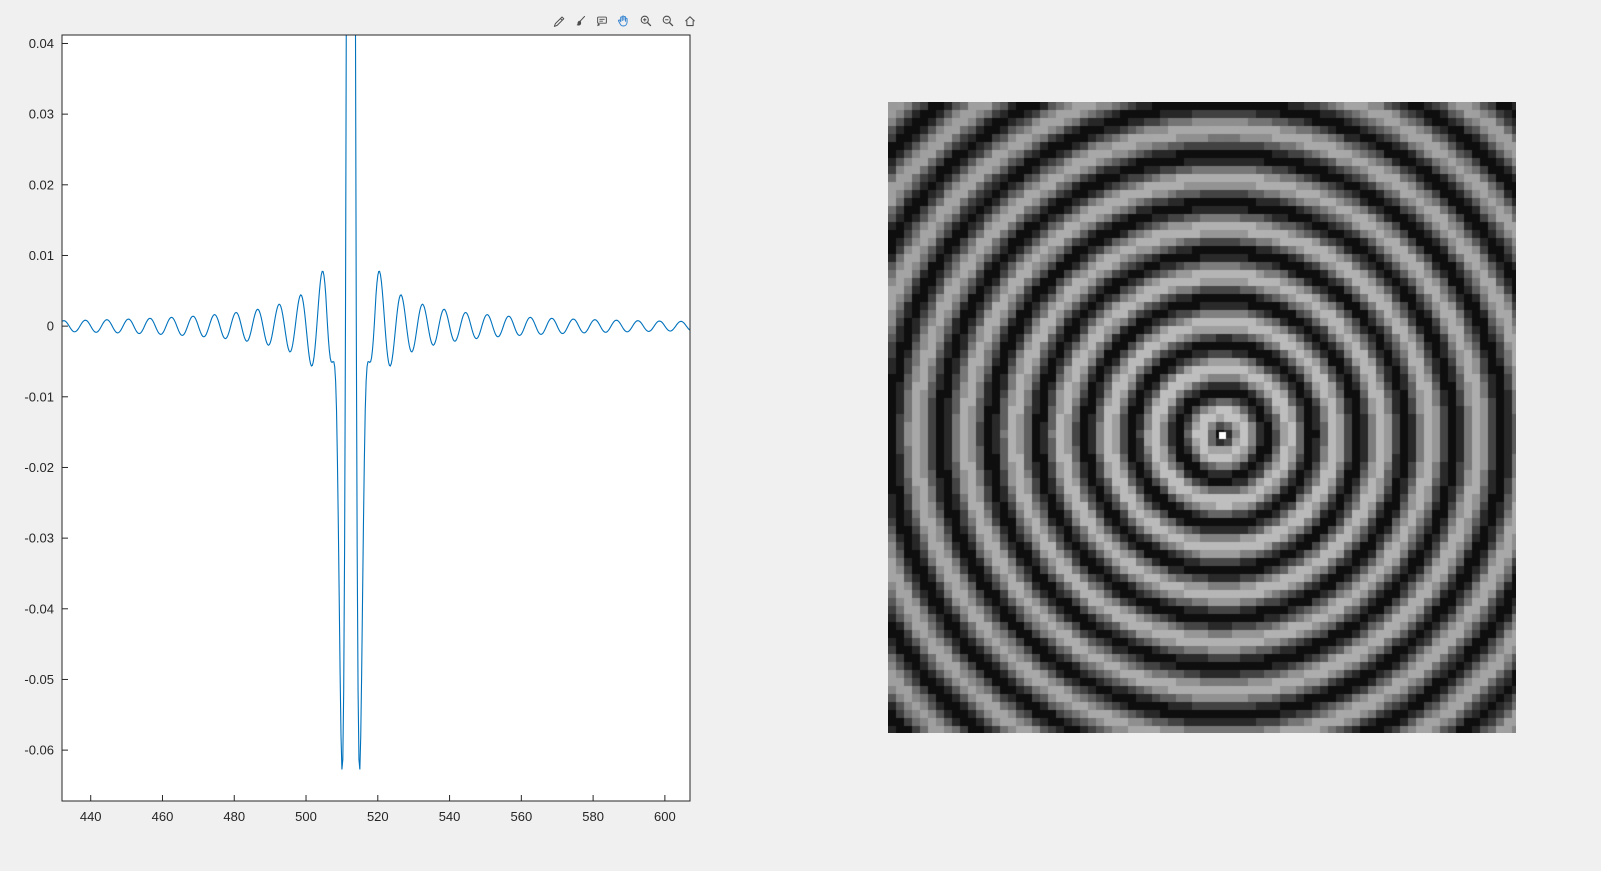  I want to click on svg-text: 0.03, so click(41, 114).